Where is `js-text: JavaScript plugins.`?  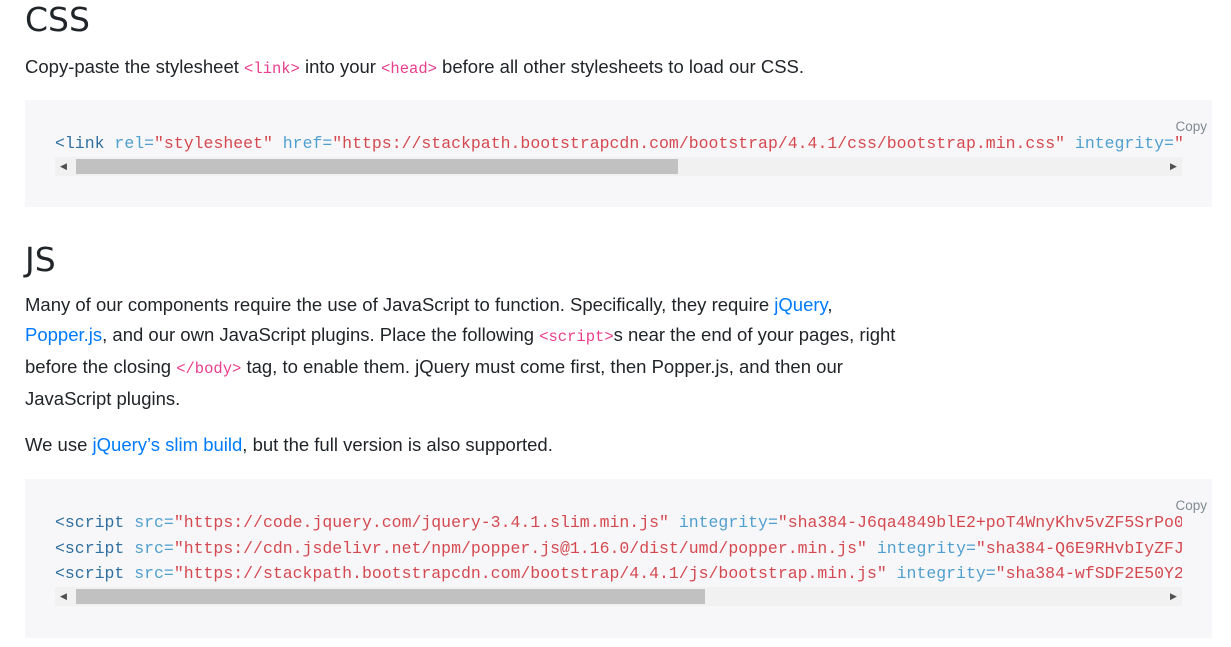
js-text: JavaScript plugins. is located at coordinates (103, 398).